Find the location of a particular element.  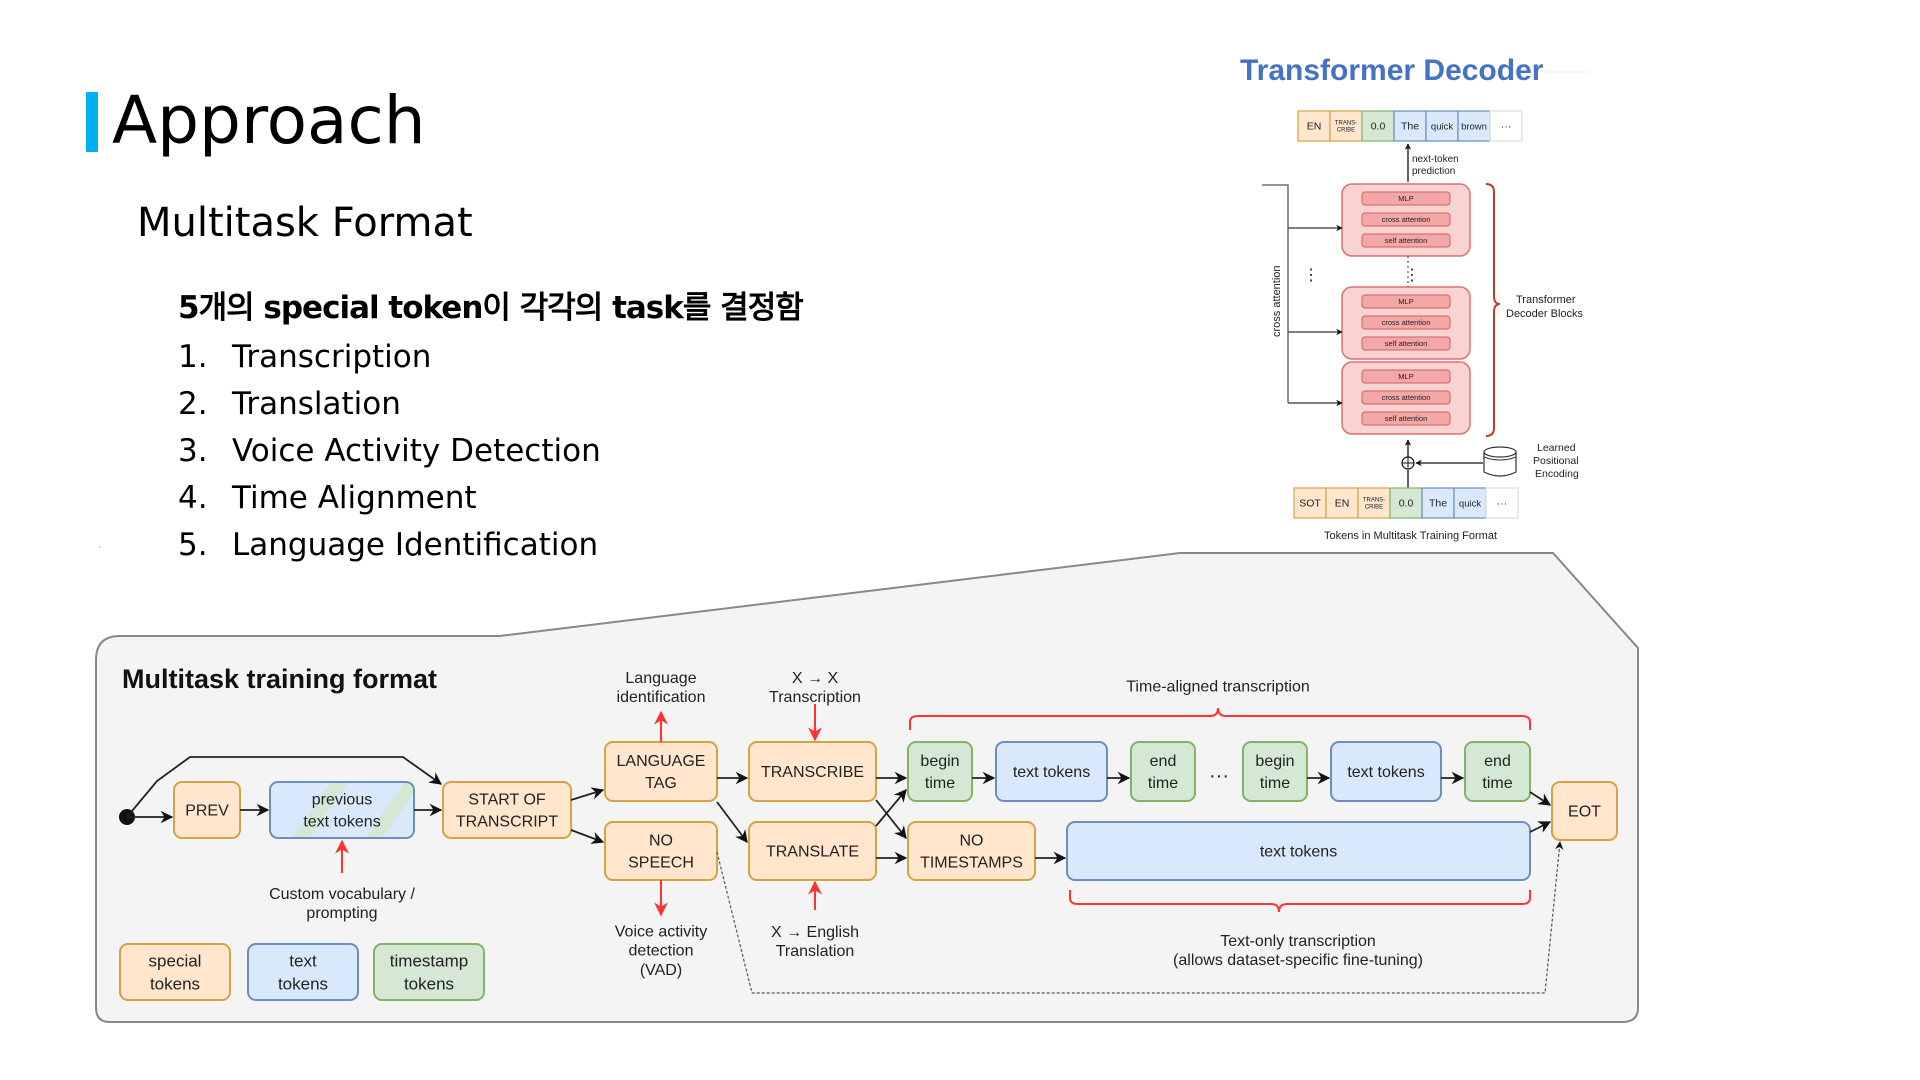

node-transcribe-label: TRANSCRIBE is located at coordinates (812, 772).